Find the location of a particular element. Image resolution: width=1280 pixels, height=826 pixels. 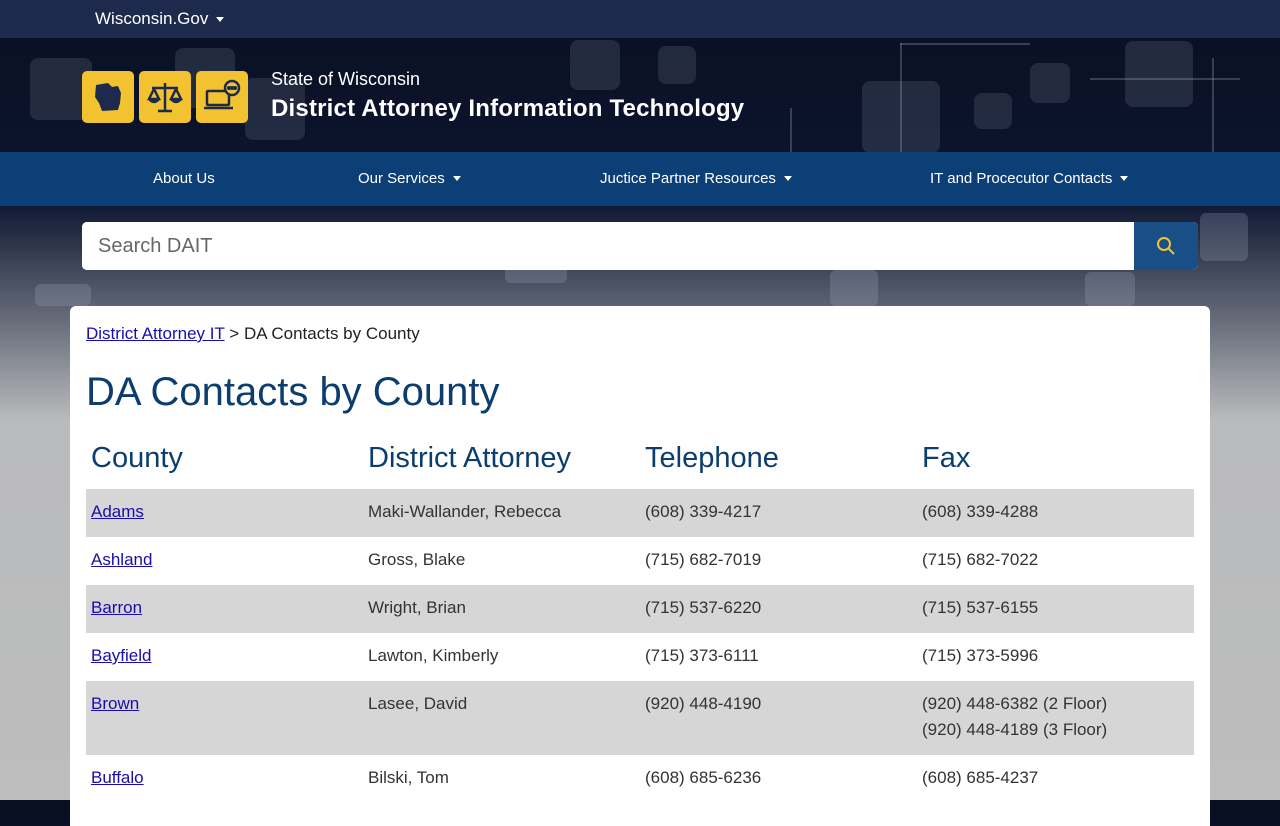

district-attorney-cell: Lawton, Kimberly is located at coordinates (433, 655).